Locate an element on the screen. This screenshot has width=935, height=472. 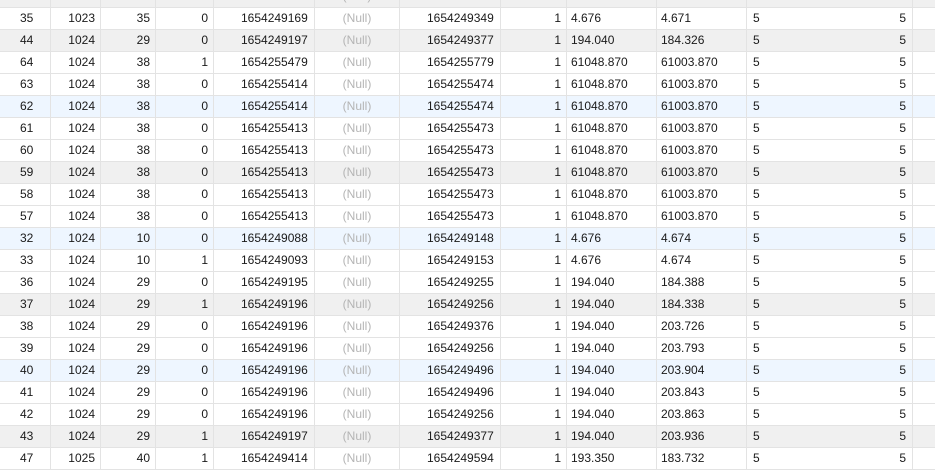
cell-end-time: 1654249349 is located at coordinates (450, 18).